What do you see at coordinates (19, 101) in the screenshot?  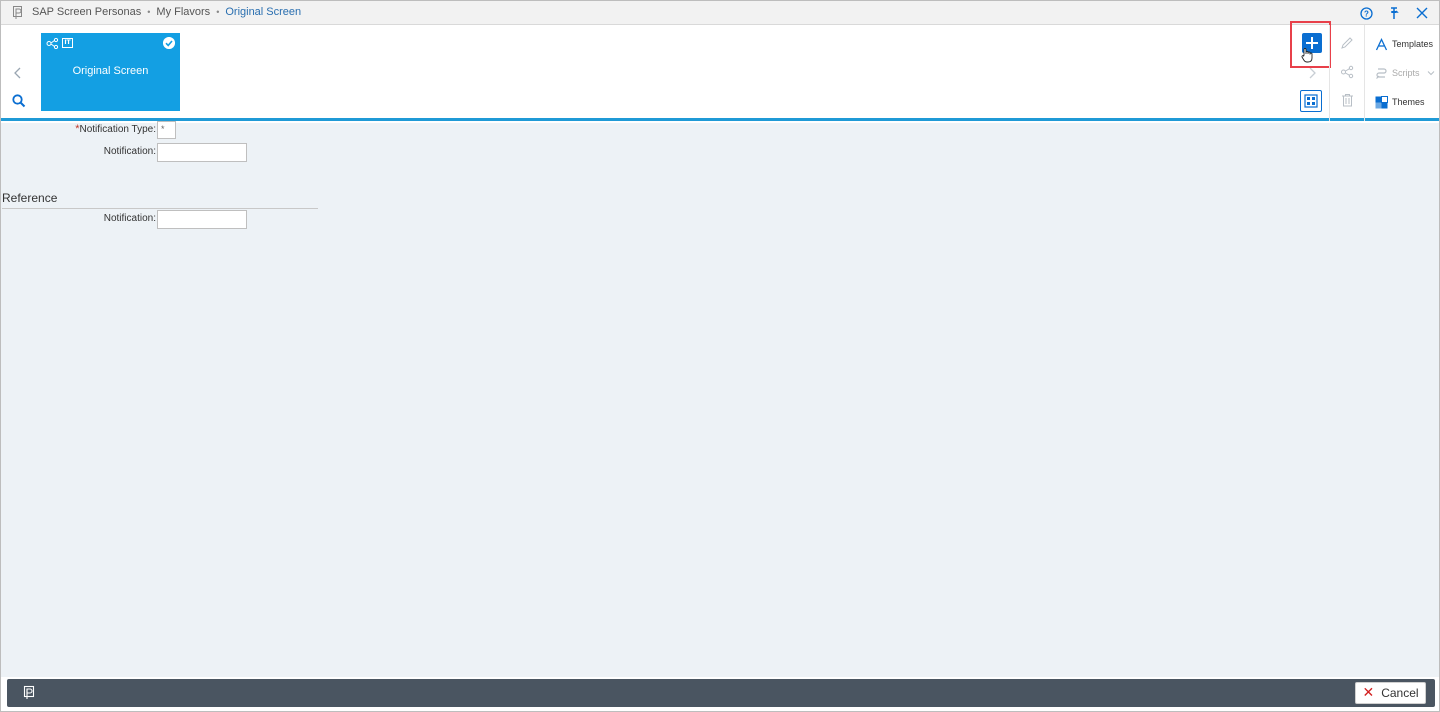 I see `search-icon` at bounding box center [19, 101].